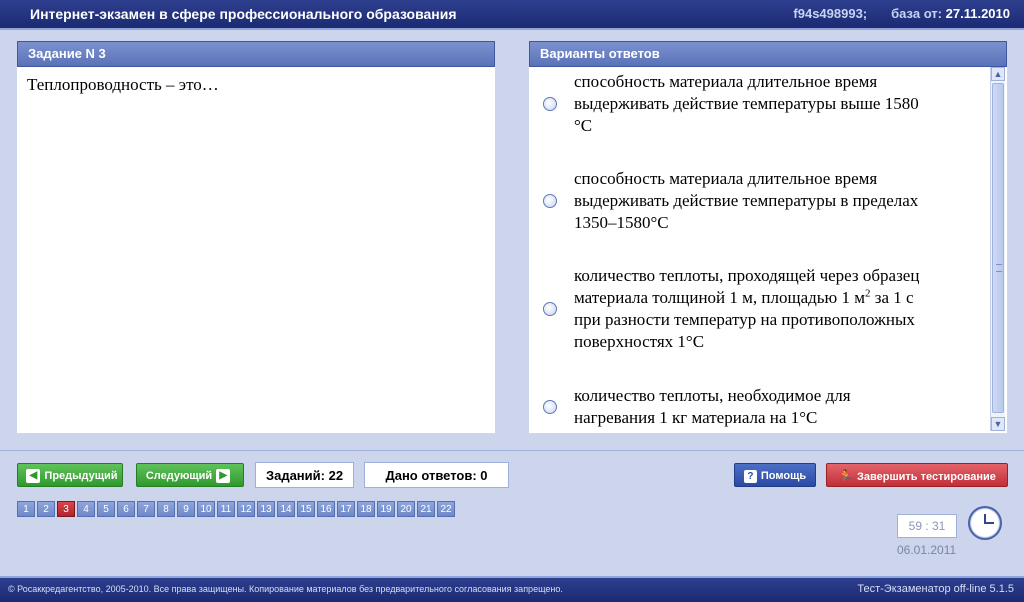  What do you see at coordinates (512, 450) in the screenshot?
I see `divider` at bounding box center [512, 450].